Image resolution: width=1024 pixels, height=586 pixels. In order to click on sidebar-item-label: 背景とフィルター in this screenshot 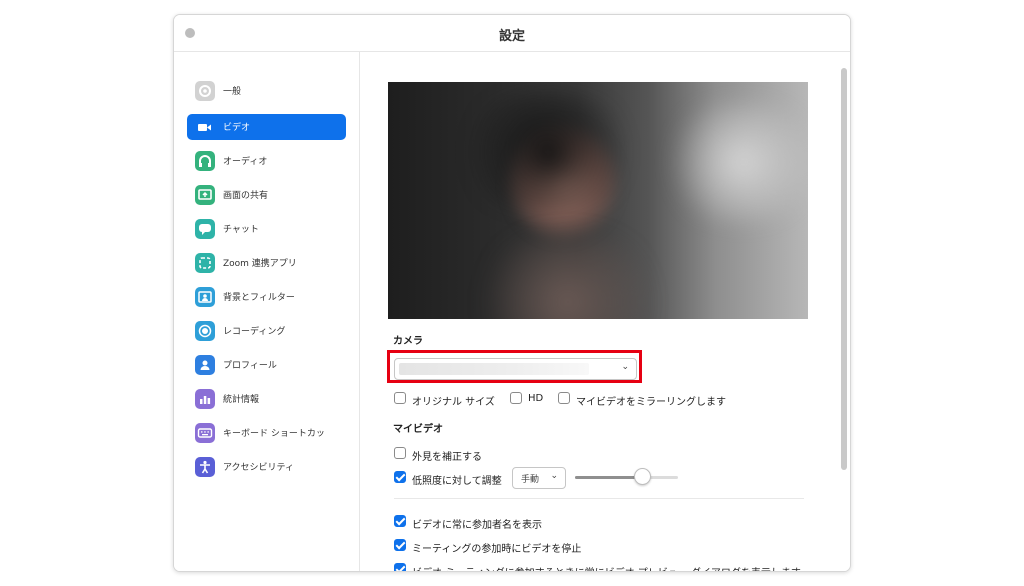, I will do `click(259, 298)`.